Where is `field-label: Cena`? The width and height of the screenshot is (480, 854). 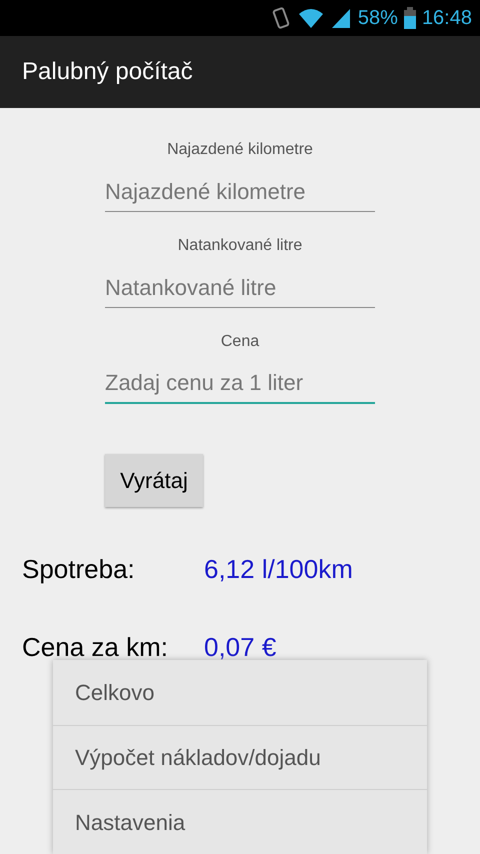 field-label: Cena is located at coordinates (240, 342).